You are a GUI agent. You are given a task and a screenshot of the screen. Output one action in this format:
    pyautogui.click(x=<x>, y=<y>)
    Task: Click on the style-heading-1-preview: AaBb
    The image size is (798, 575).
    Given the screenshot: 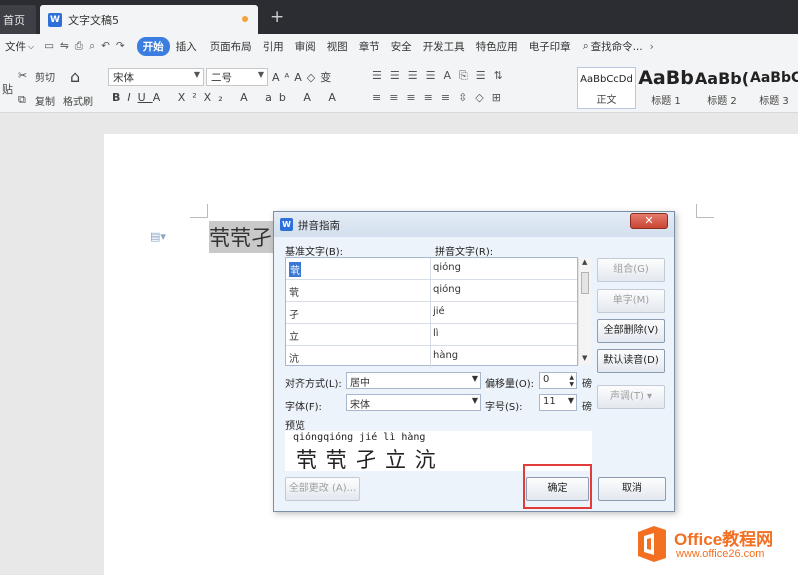 What is the action you would take?
    pyautogui.click(x=666, y=78)
    